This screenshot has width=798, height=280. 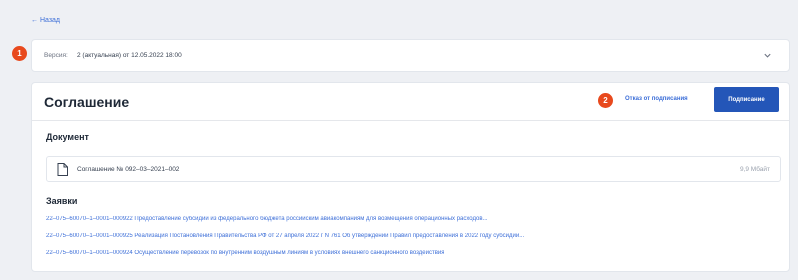 I want to click on step-badge-2: 2, so click(x=605, y=100).